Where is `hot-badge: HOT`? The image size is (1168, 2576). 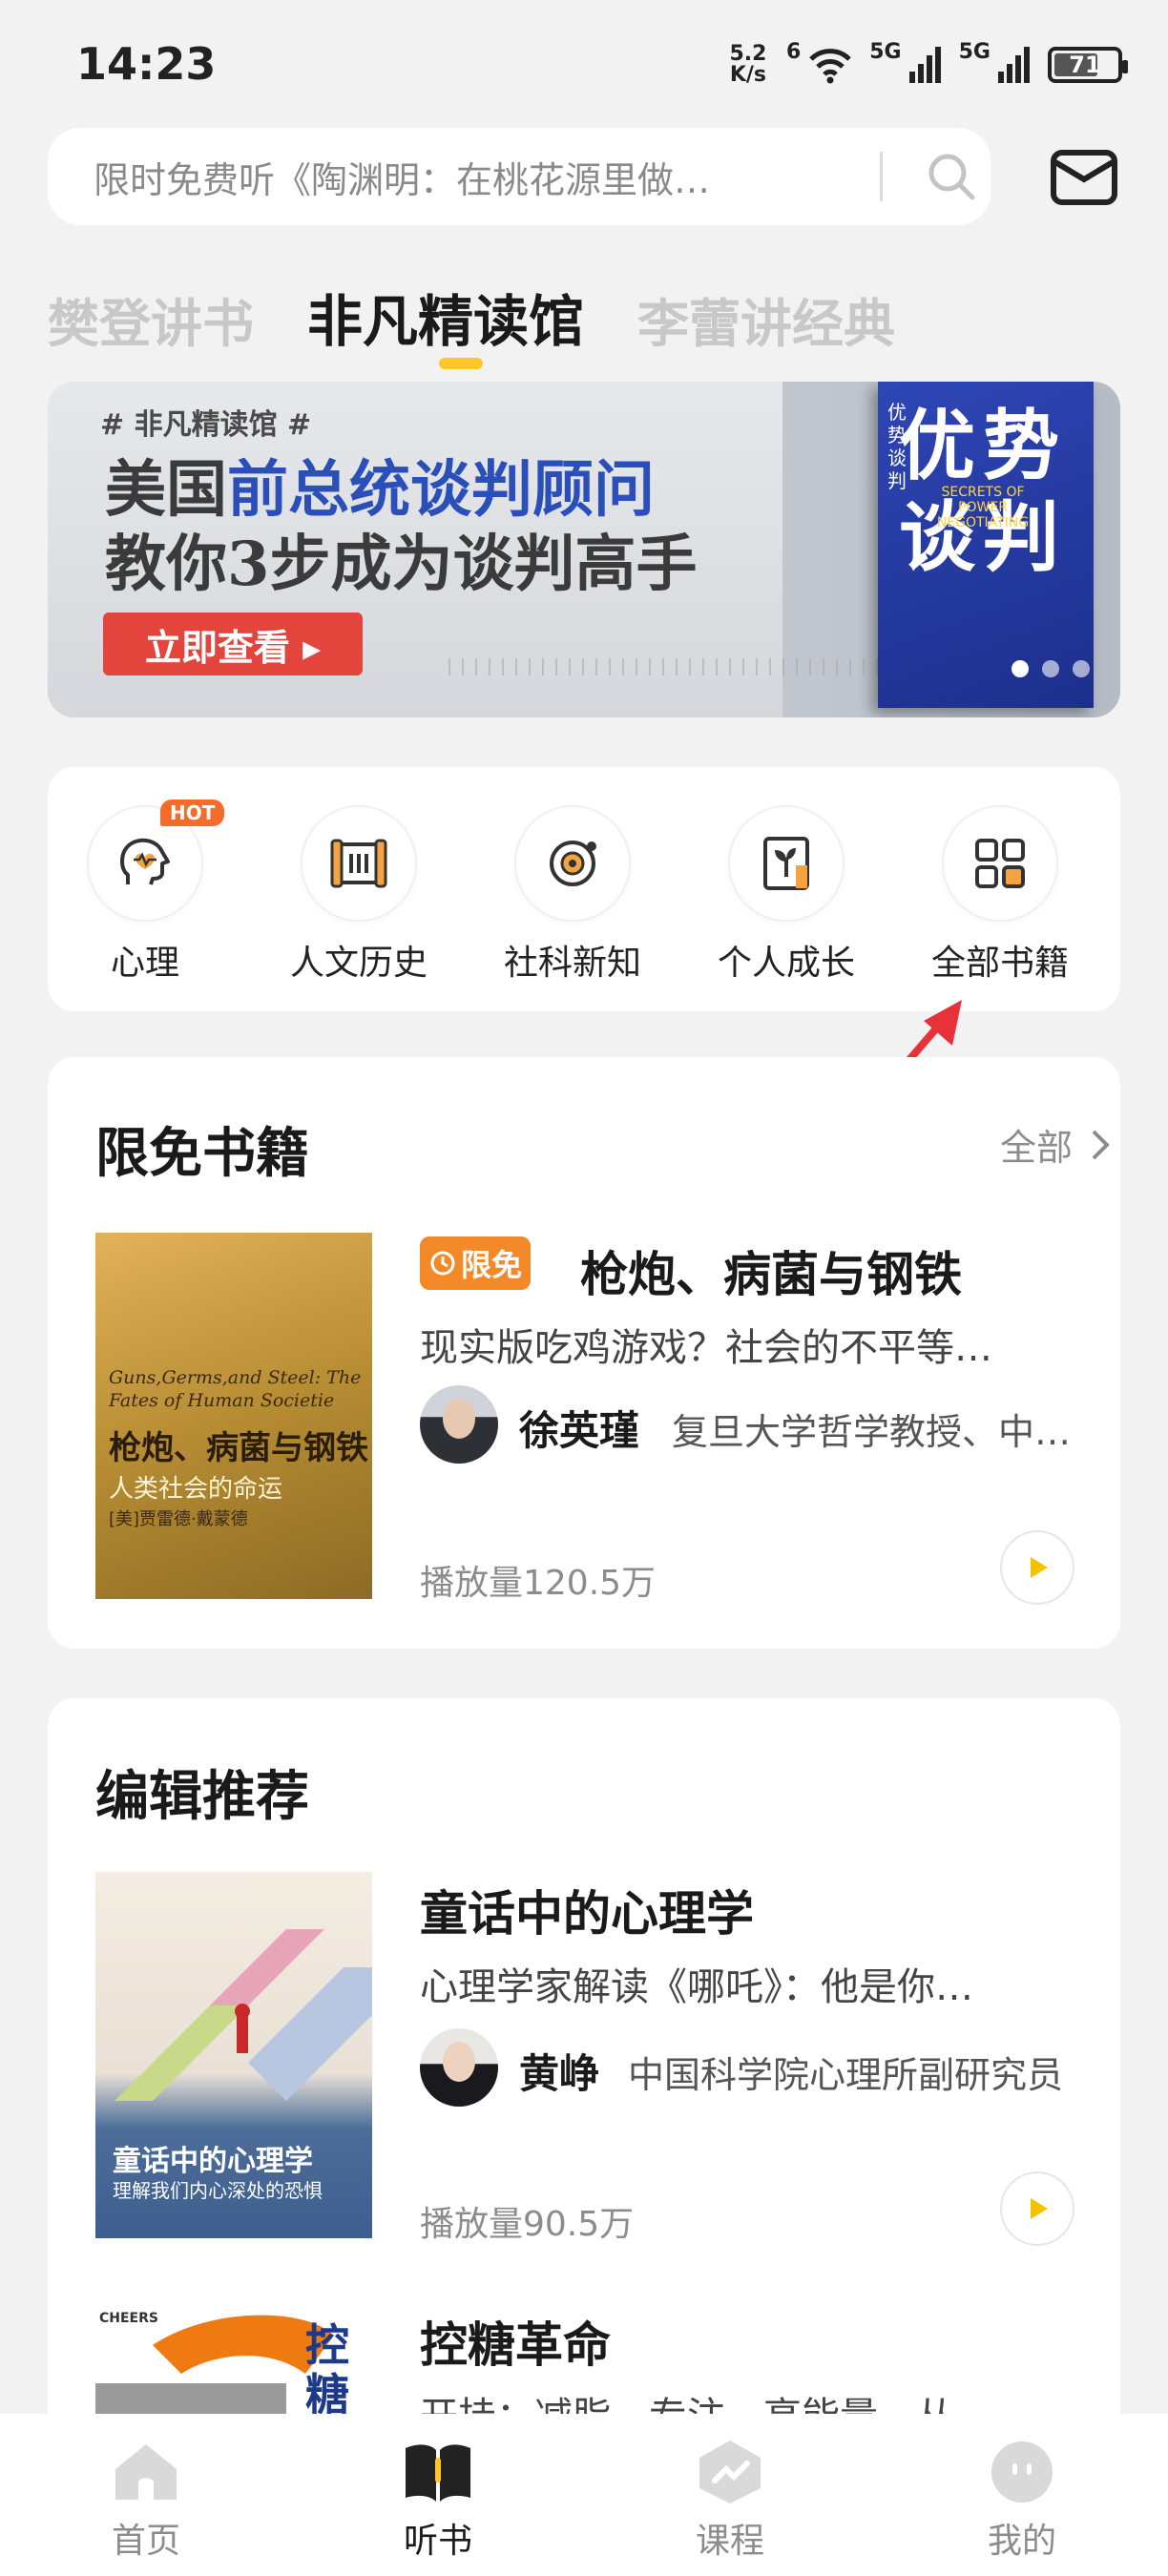
hot-badge: HOT is located at coordinates (192, 813).